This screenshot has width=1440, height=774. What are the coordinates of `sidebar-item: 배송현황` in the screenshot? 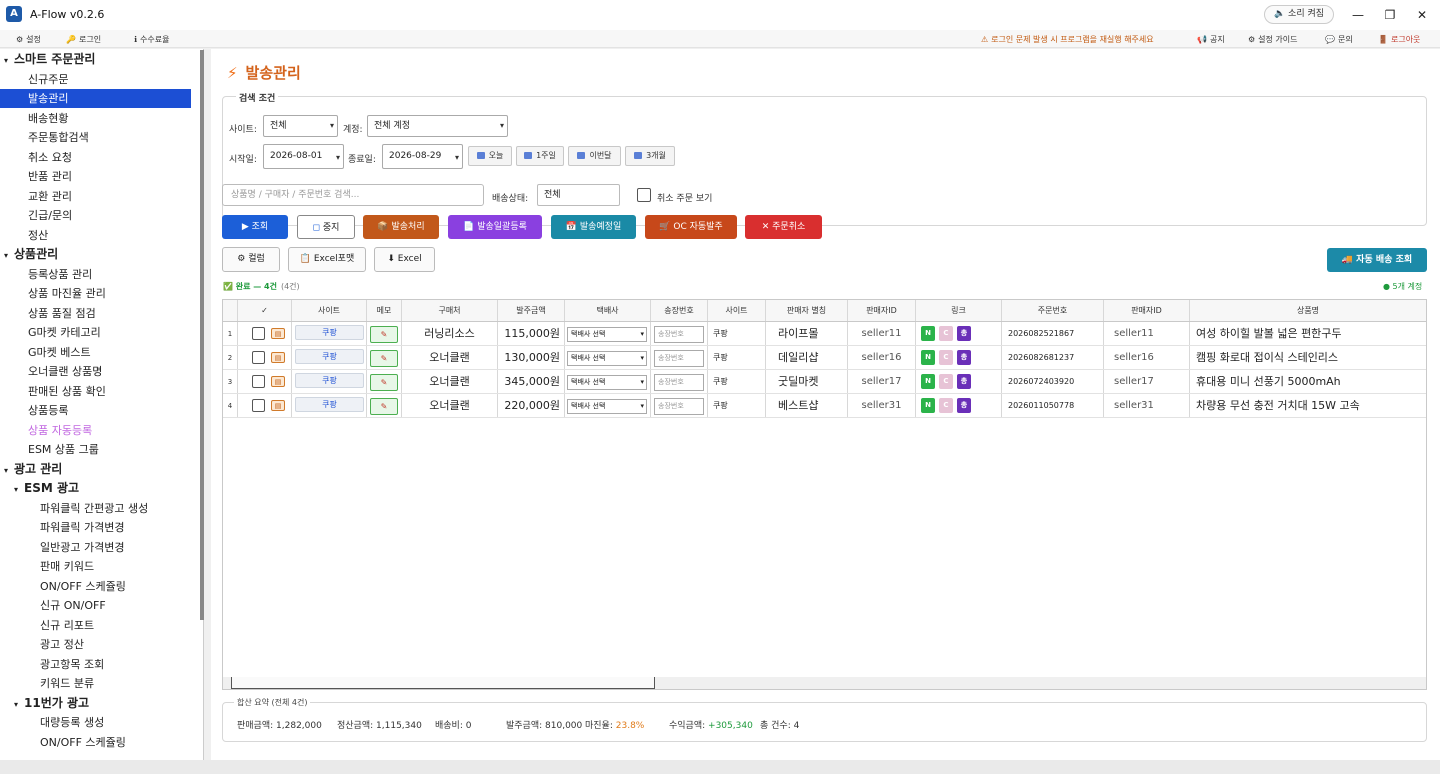 It's located at (95, 118).